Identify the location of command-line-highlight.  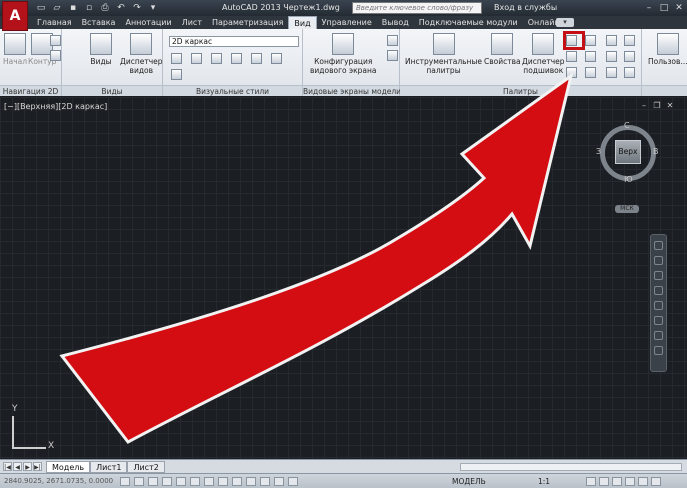
(574, 40).